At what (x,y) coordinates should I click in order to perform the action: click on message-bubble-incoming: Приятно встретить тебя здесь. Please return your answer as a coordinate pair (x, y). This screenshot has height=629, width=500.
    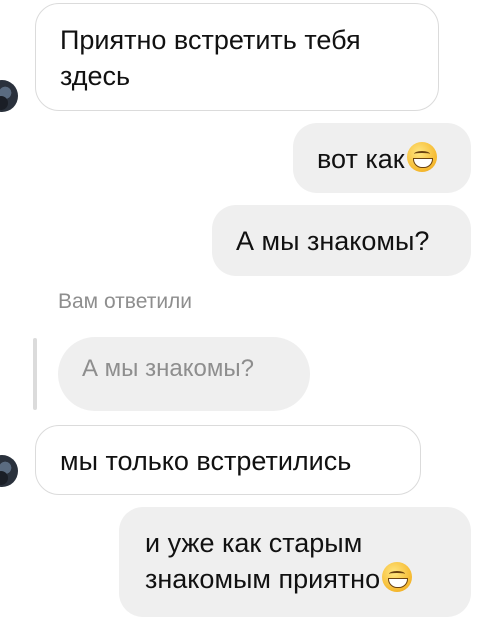
    Looking at the image, I should click on (237, 57).